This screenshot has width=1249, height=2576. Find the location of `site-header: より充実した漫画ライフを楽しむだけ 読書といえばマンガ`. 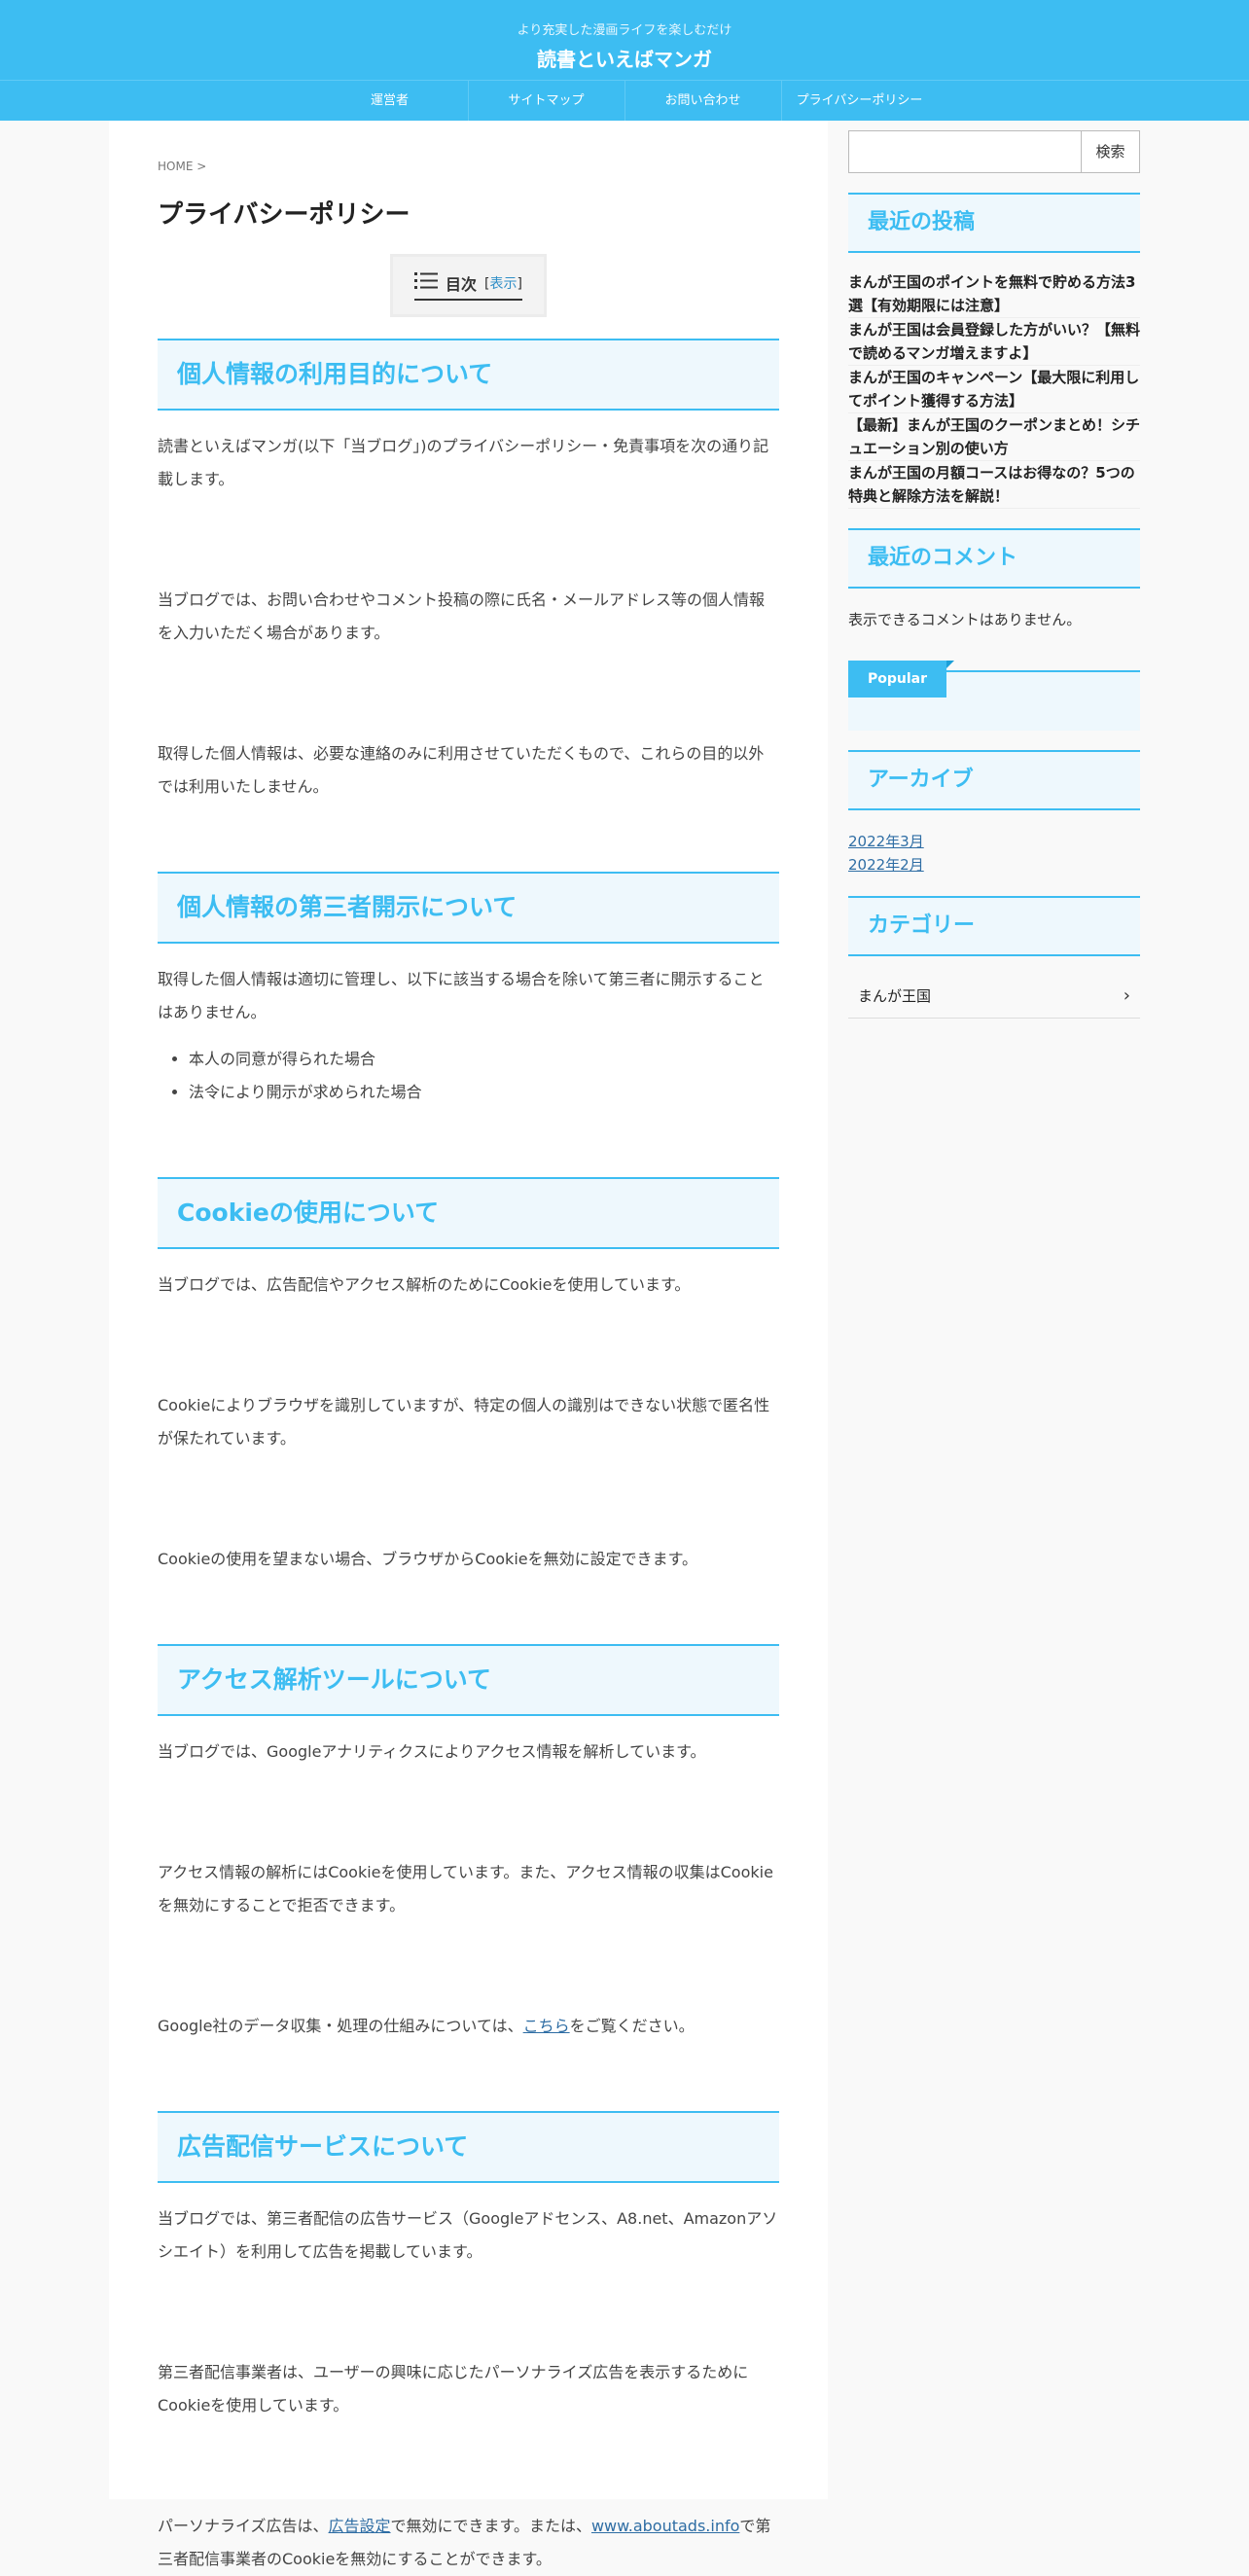

site-header: より充実した漫画ライフを楽しむだけ 読書といえばマンガ is located at coordinates (624, 40).